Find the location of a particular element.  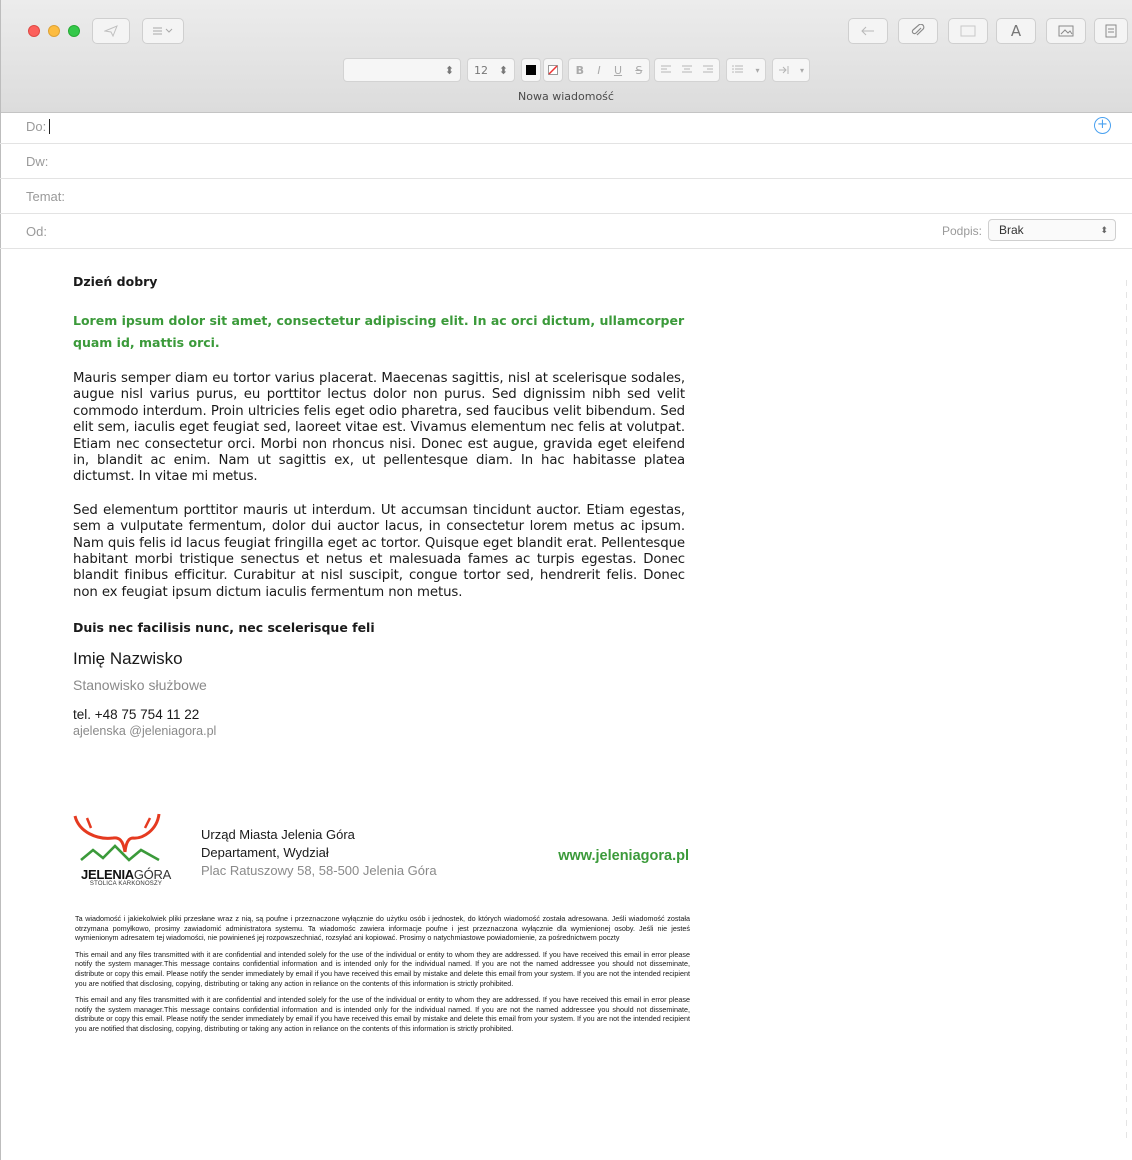

window-title: Nowa wiadomość is located at coordinates (566, 96).